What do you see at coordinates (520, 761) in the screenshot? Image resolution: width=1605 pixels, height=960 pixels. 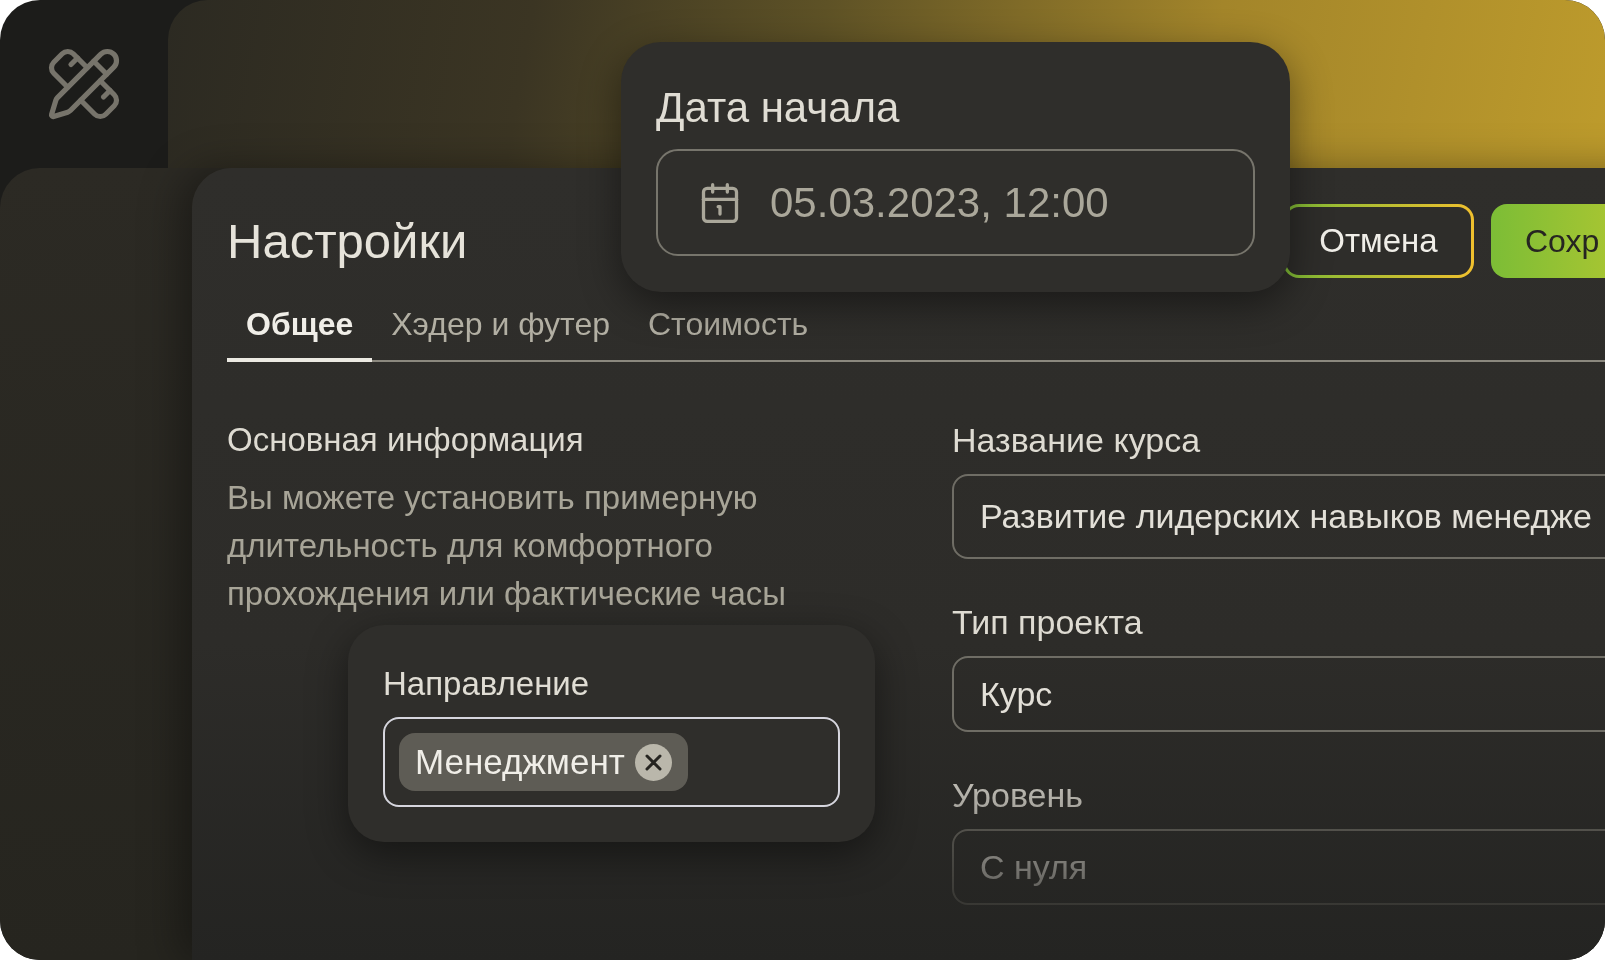 I see `tag-label: Менеджмент` at bounding box center [520, 761].